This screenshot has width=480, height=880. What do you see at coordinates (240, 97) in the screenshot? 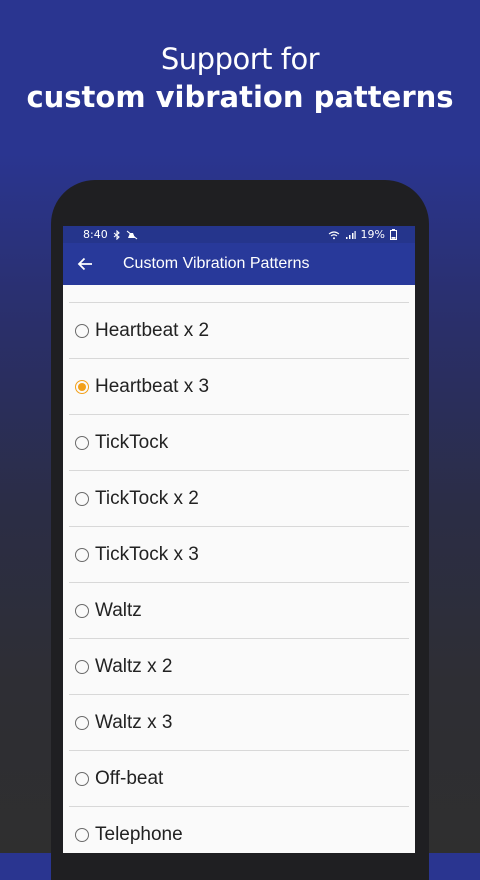
I see `headline-line-2: custom vibration patterns` at bounding box center [240, 97].